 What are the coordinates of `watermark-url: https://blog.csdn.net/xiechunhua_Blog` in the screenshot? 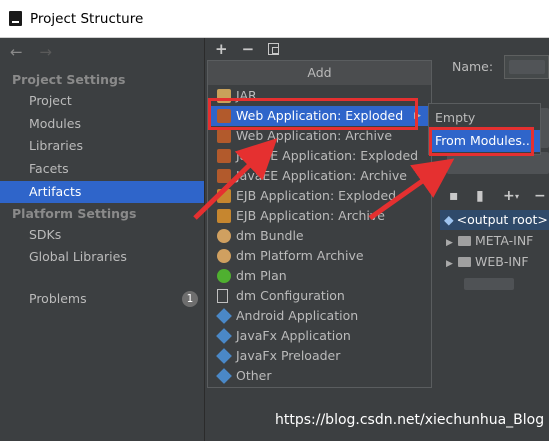 It's located at (410, 420).